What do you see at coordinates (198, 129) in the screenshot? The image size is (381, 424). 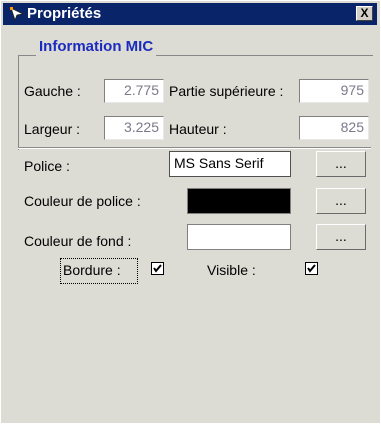 I see `height-label: Hauteur :` at bounding box center [198, 129].